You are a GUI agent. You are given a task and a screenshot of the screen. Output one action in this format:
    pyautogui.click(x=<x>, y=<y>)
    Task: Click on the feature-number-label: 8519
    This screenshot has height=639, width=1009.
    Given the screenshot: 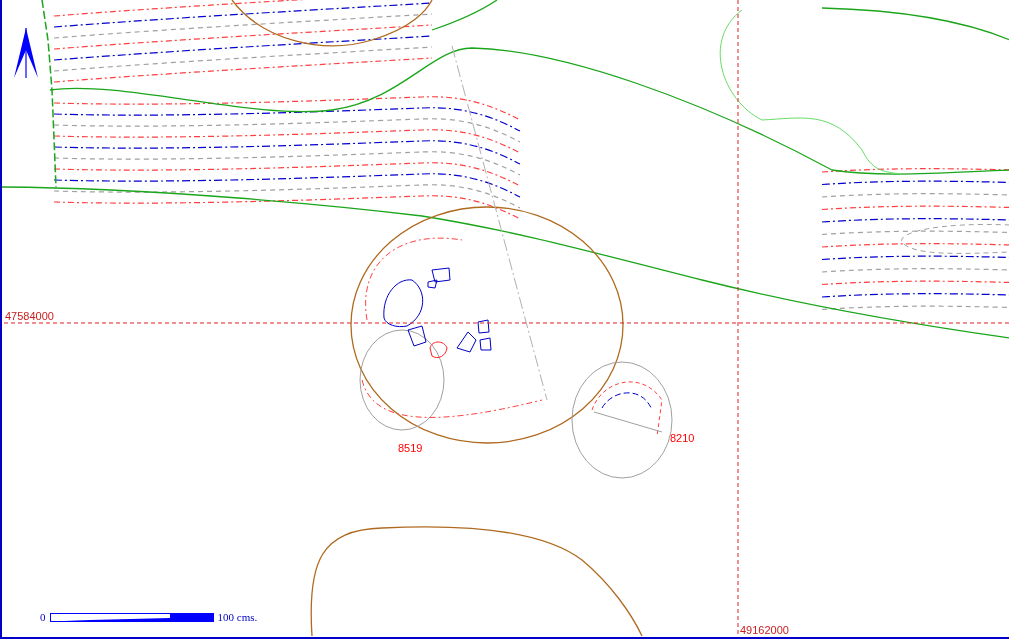 What is the action you would take?
    pyautogui.click(x=410, y=448)
    